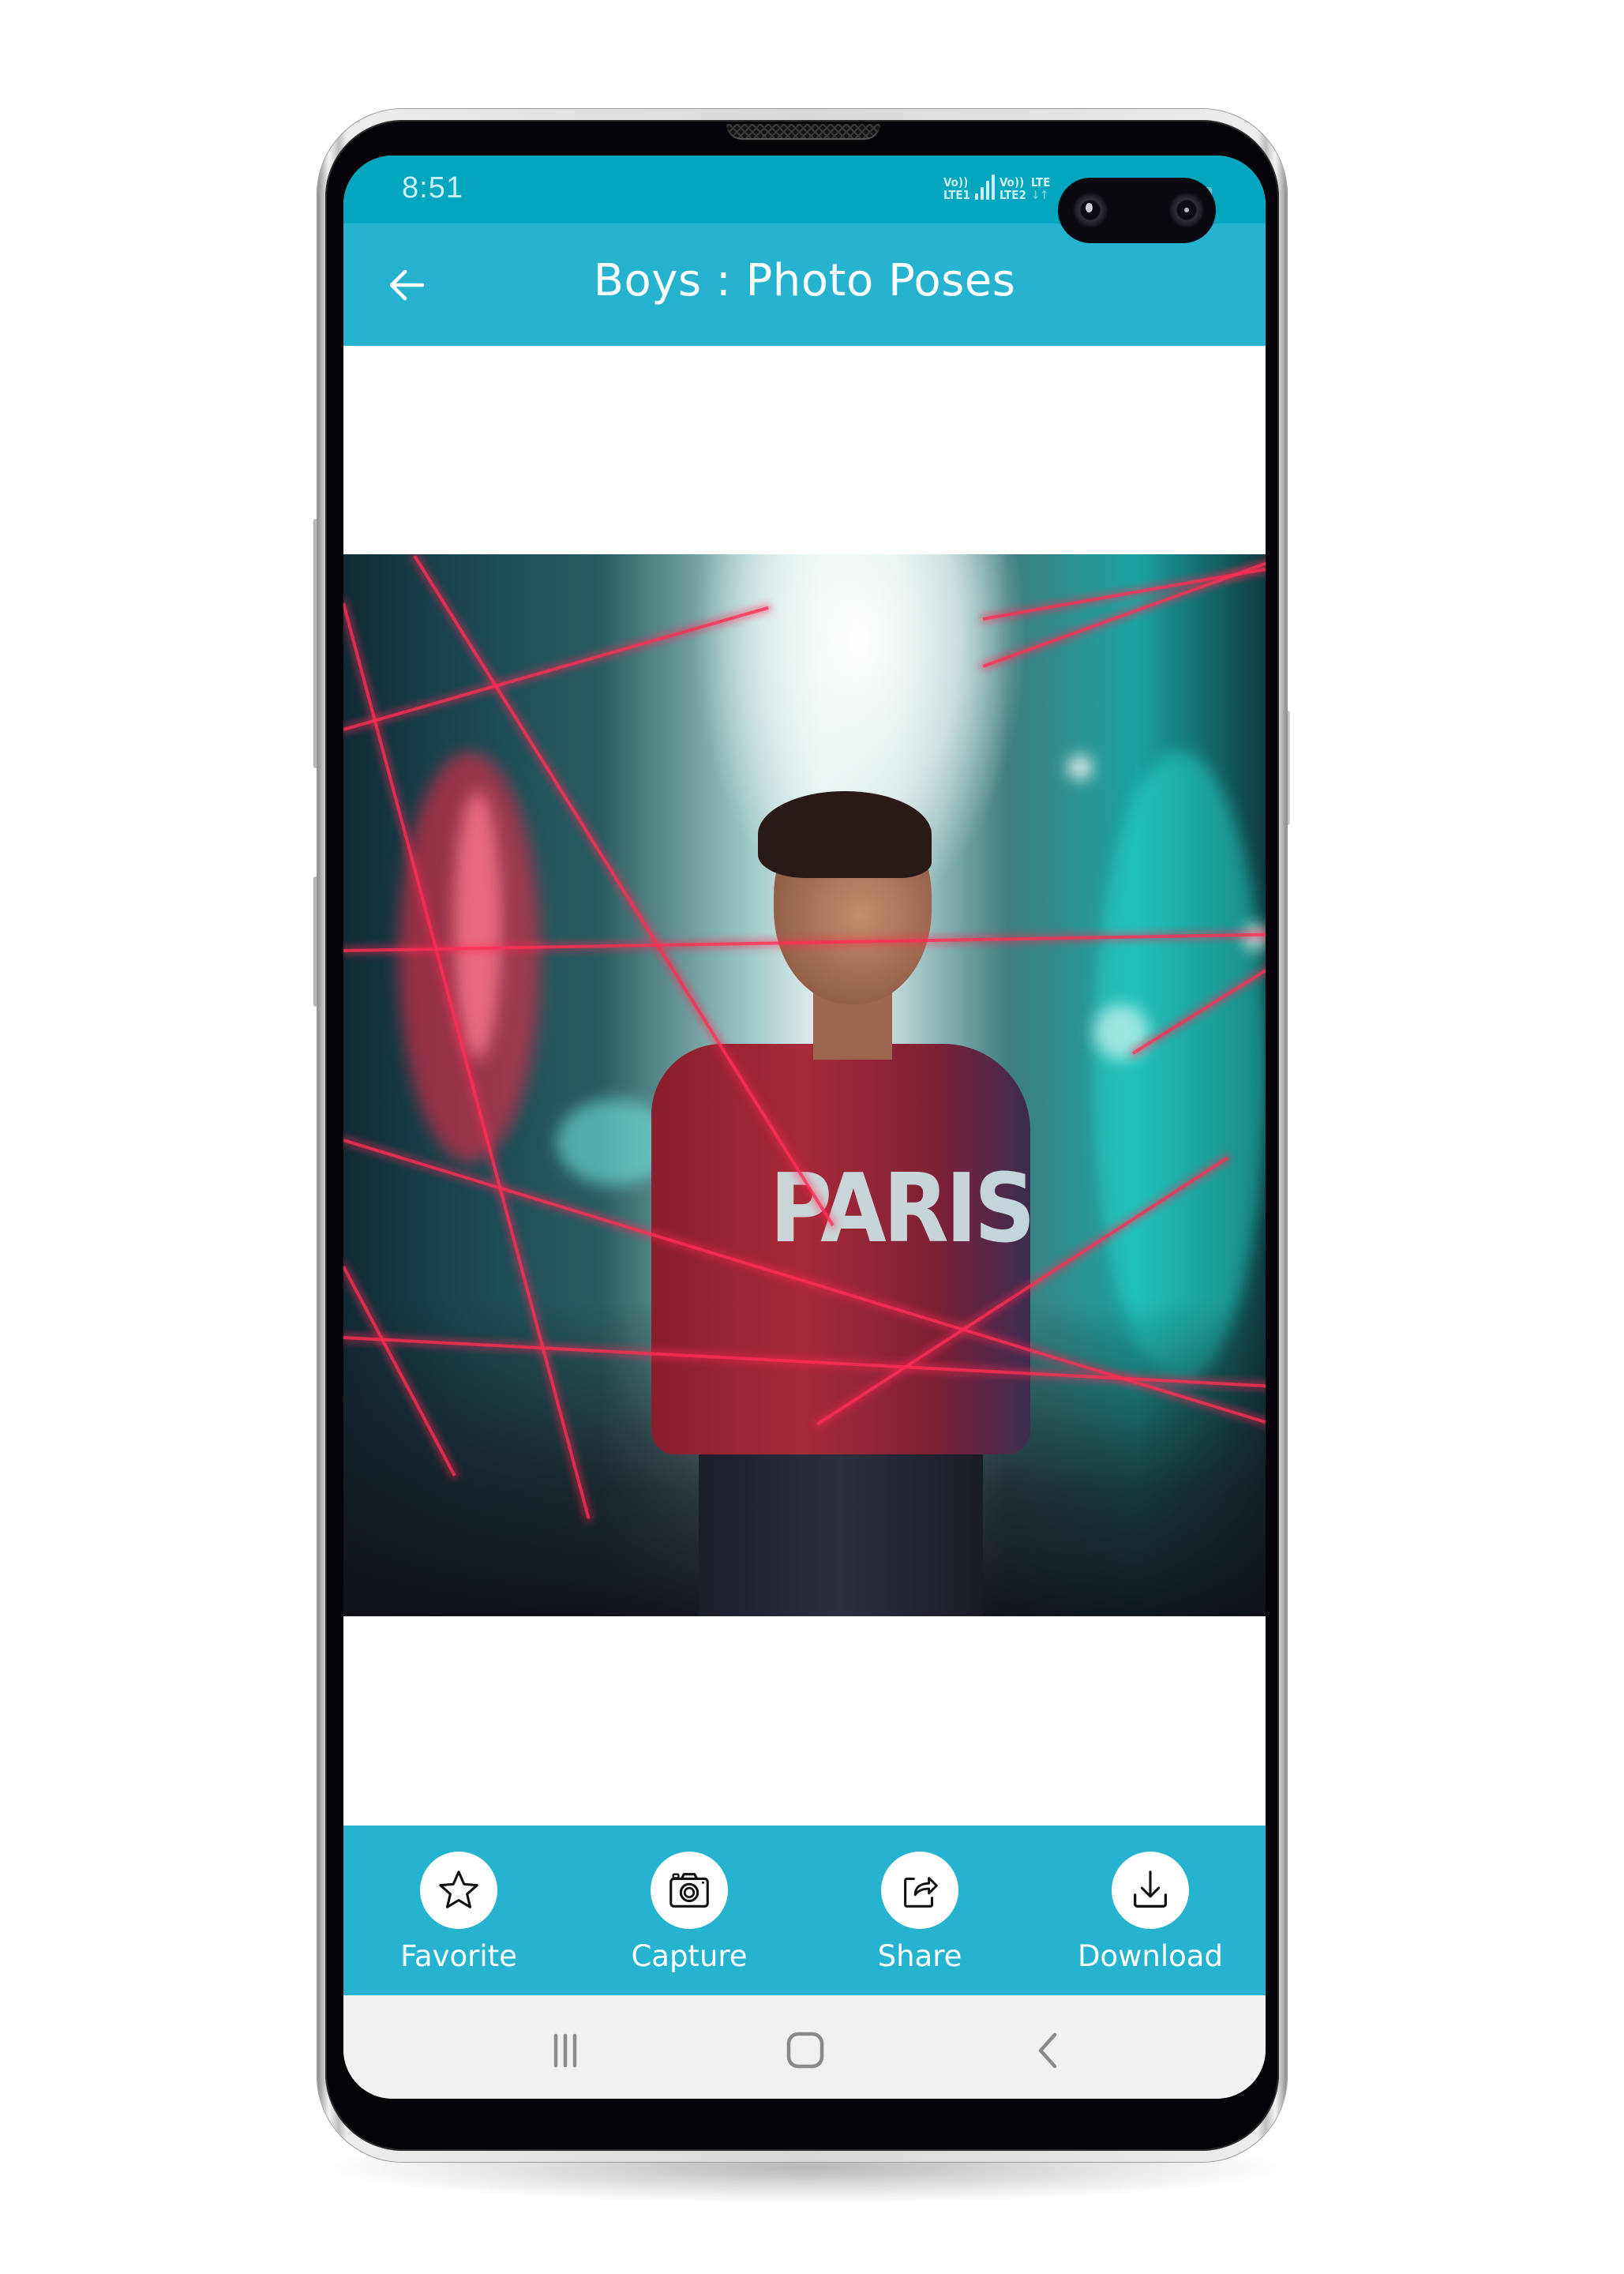  What do you see at coordinates (903, 1209) in the screenshot?
I see `shirt-print: PARIS` at bounding box center [903, 1209].